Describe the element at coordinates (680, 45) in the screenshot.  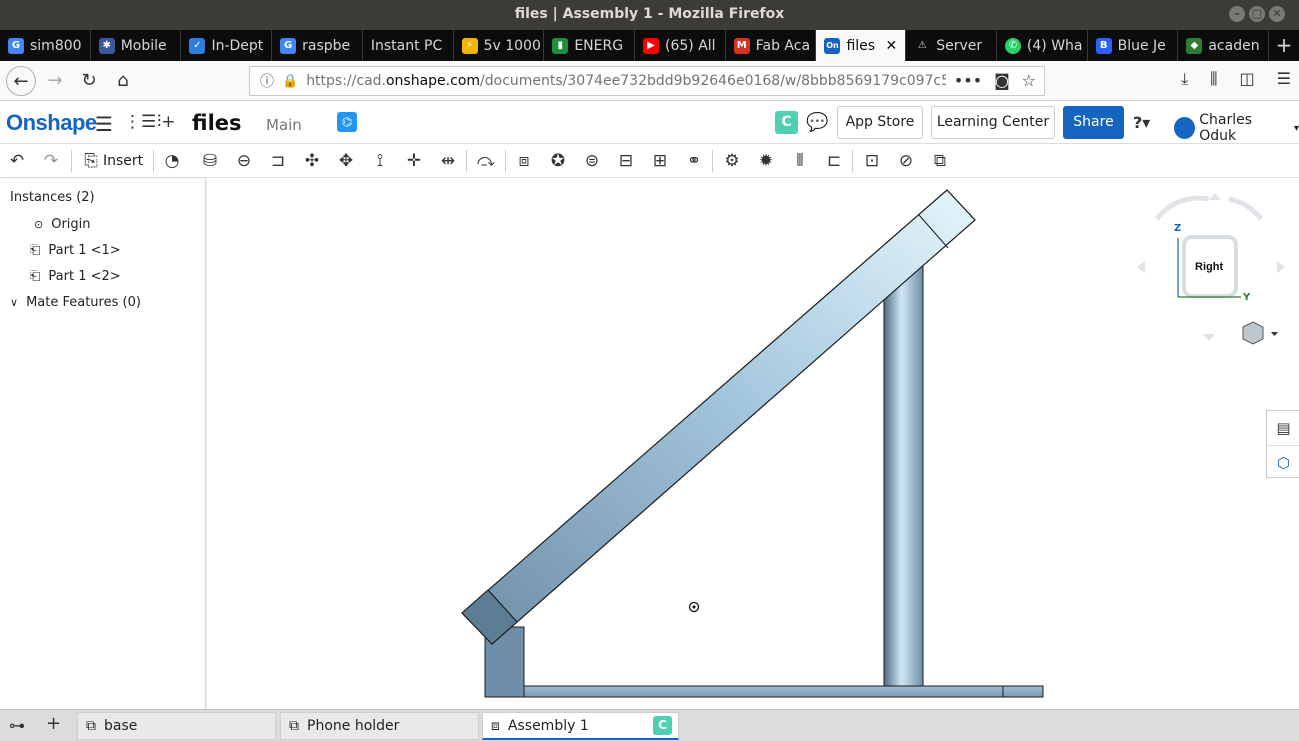
I see `browser-tab: ▶ (65) All` at that location.